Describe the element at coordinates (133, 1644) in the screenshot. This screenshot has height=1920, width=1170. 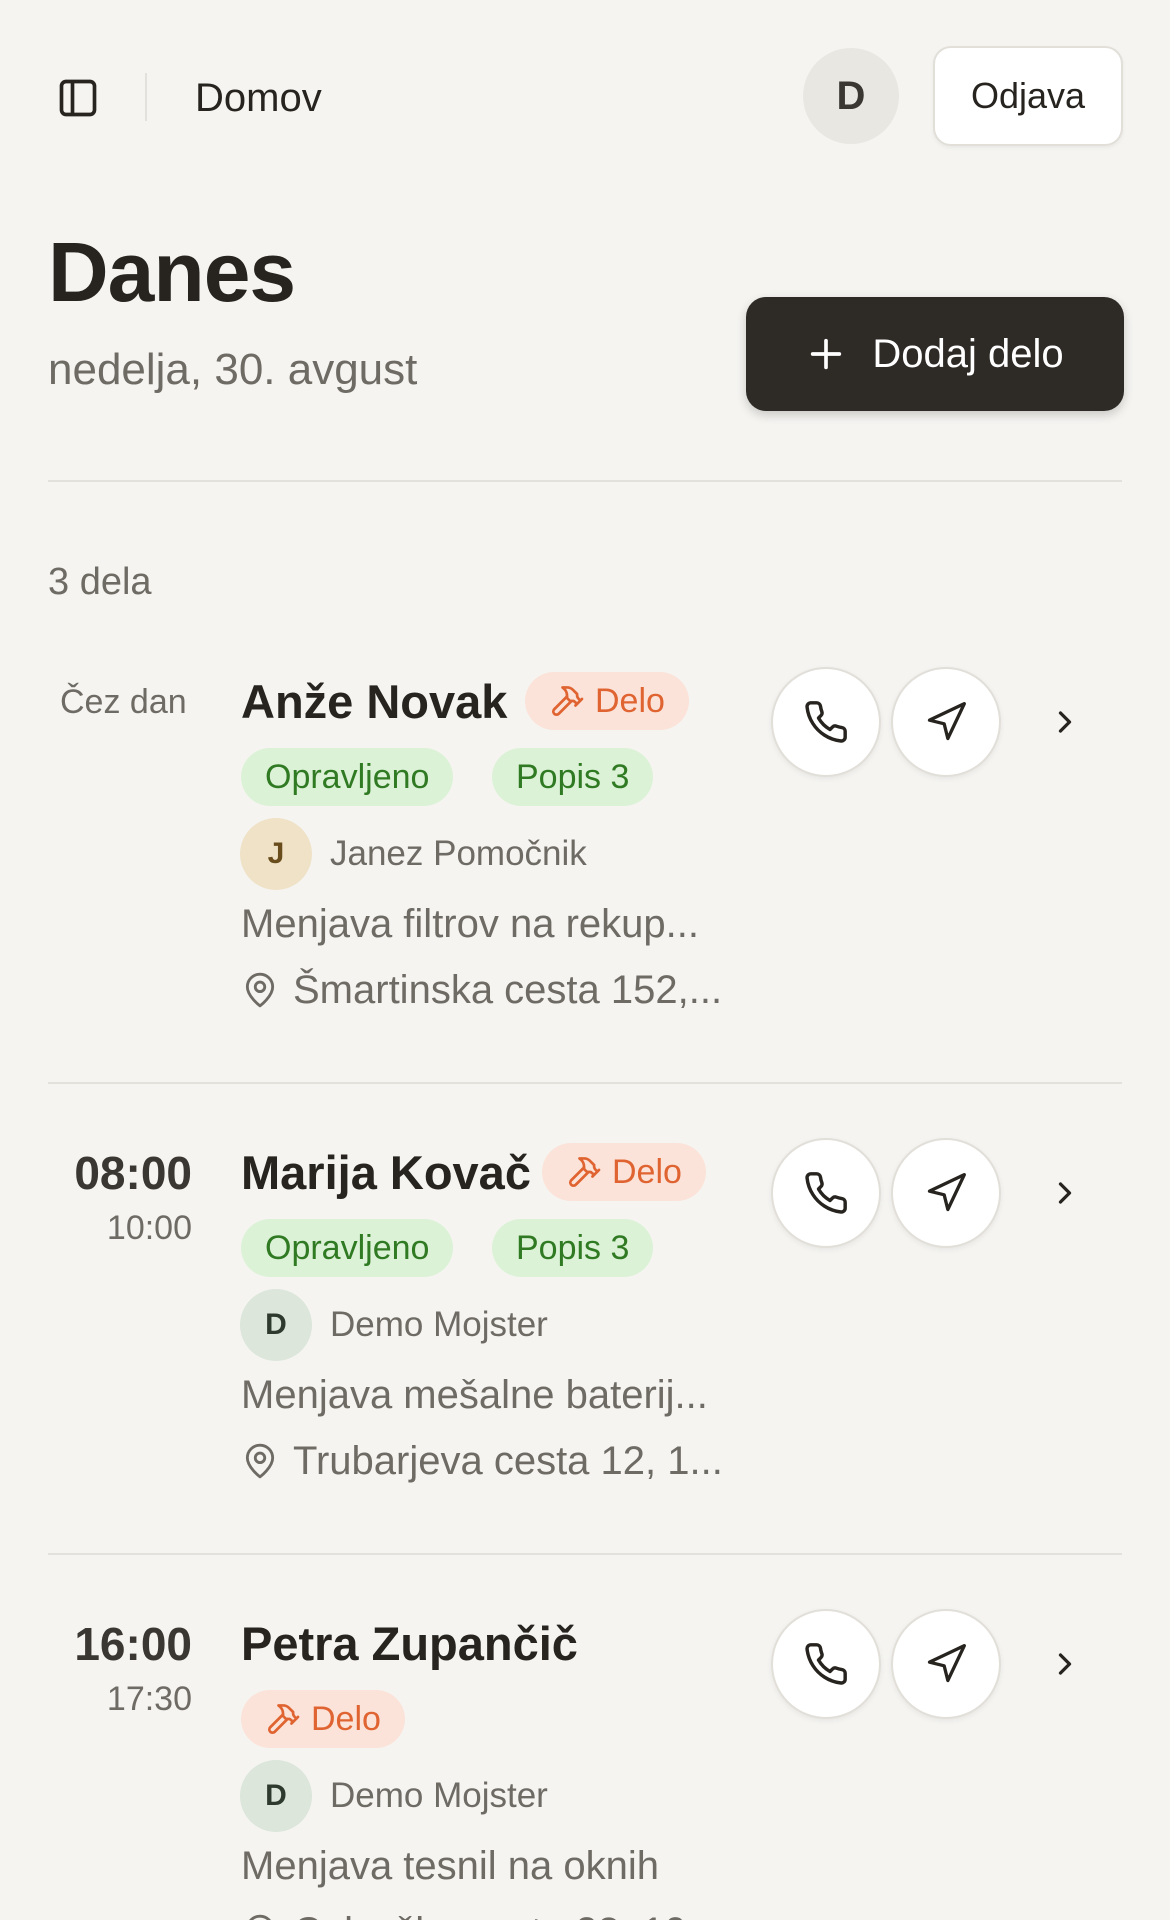
I see `job-start-time: 16:00` at that location.